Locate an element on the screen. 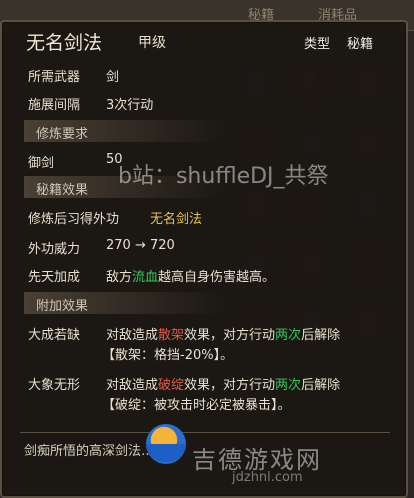 The width and height of the screenshot is (414, 498). effect-label: 大象无形 is located at coordinates (54, 385).